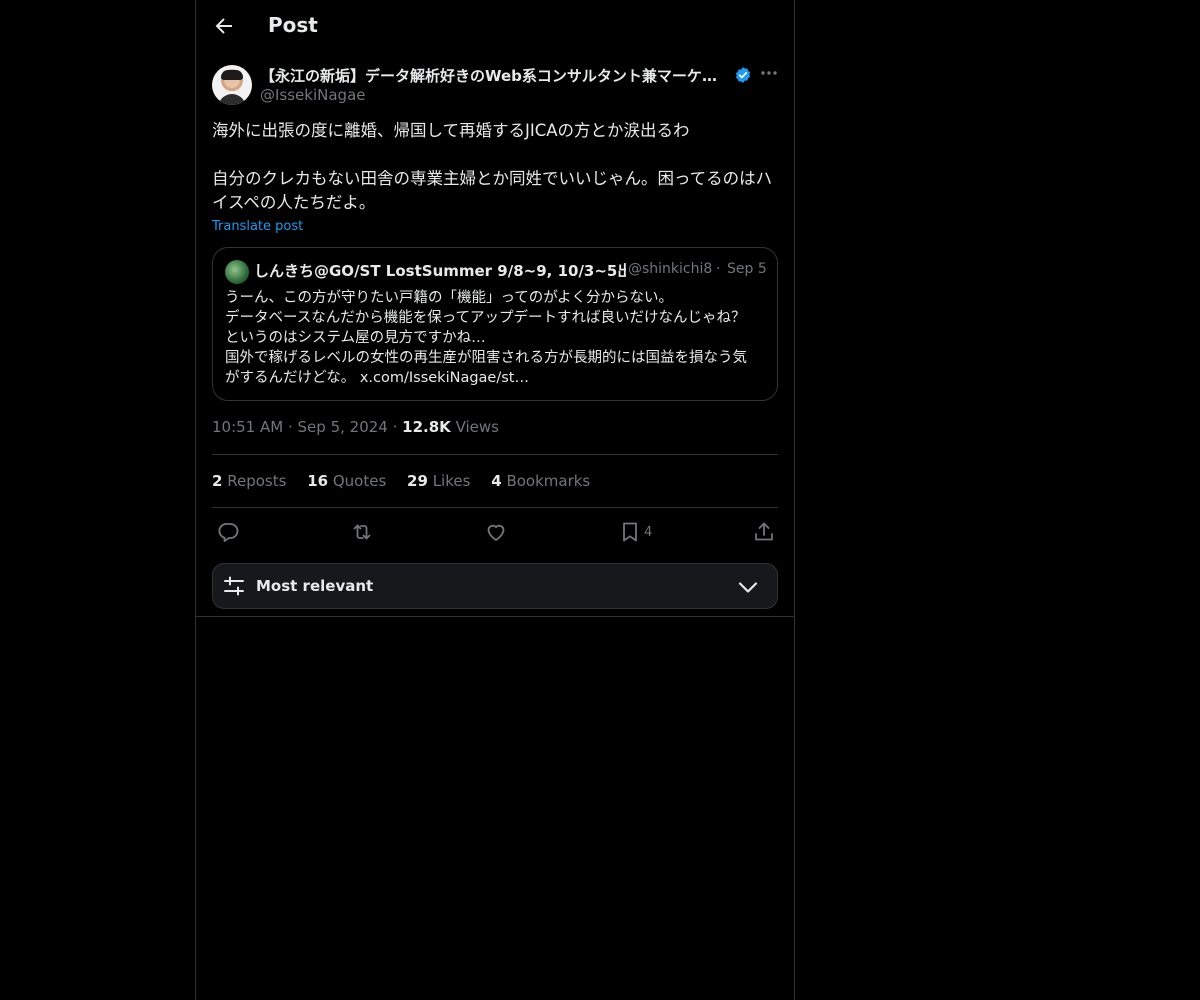 Image resolution: width=1200 pixels, height=1000 pixels. I want to click on author-display-name: 【永江の新垢】データ解析好きのWeb系コンサルタント兼マーケッター, so click(495, 75).